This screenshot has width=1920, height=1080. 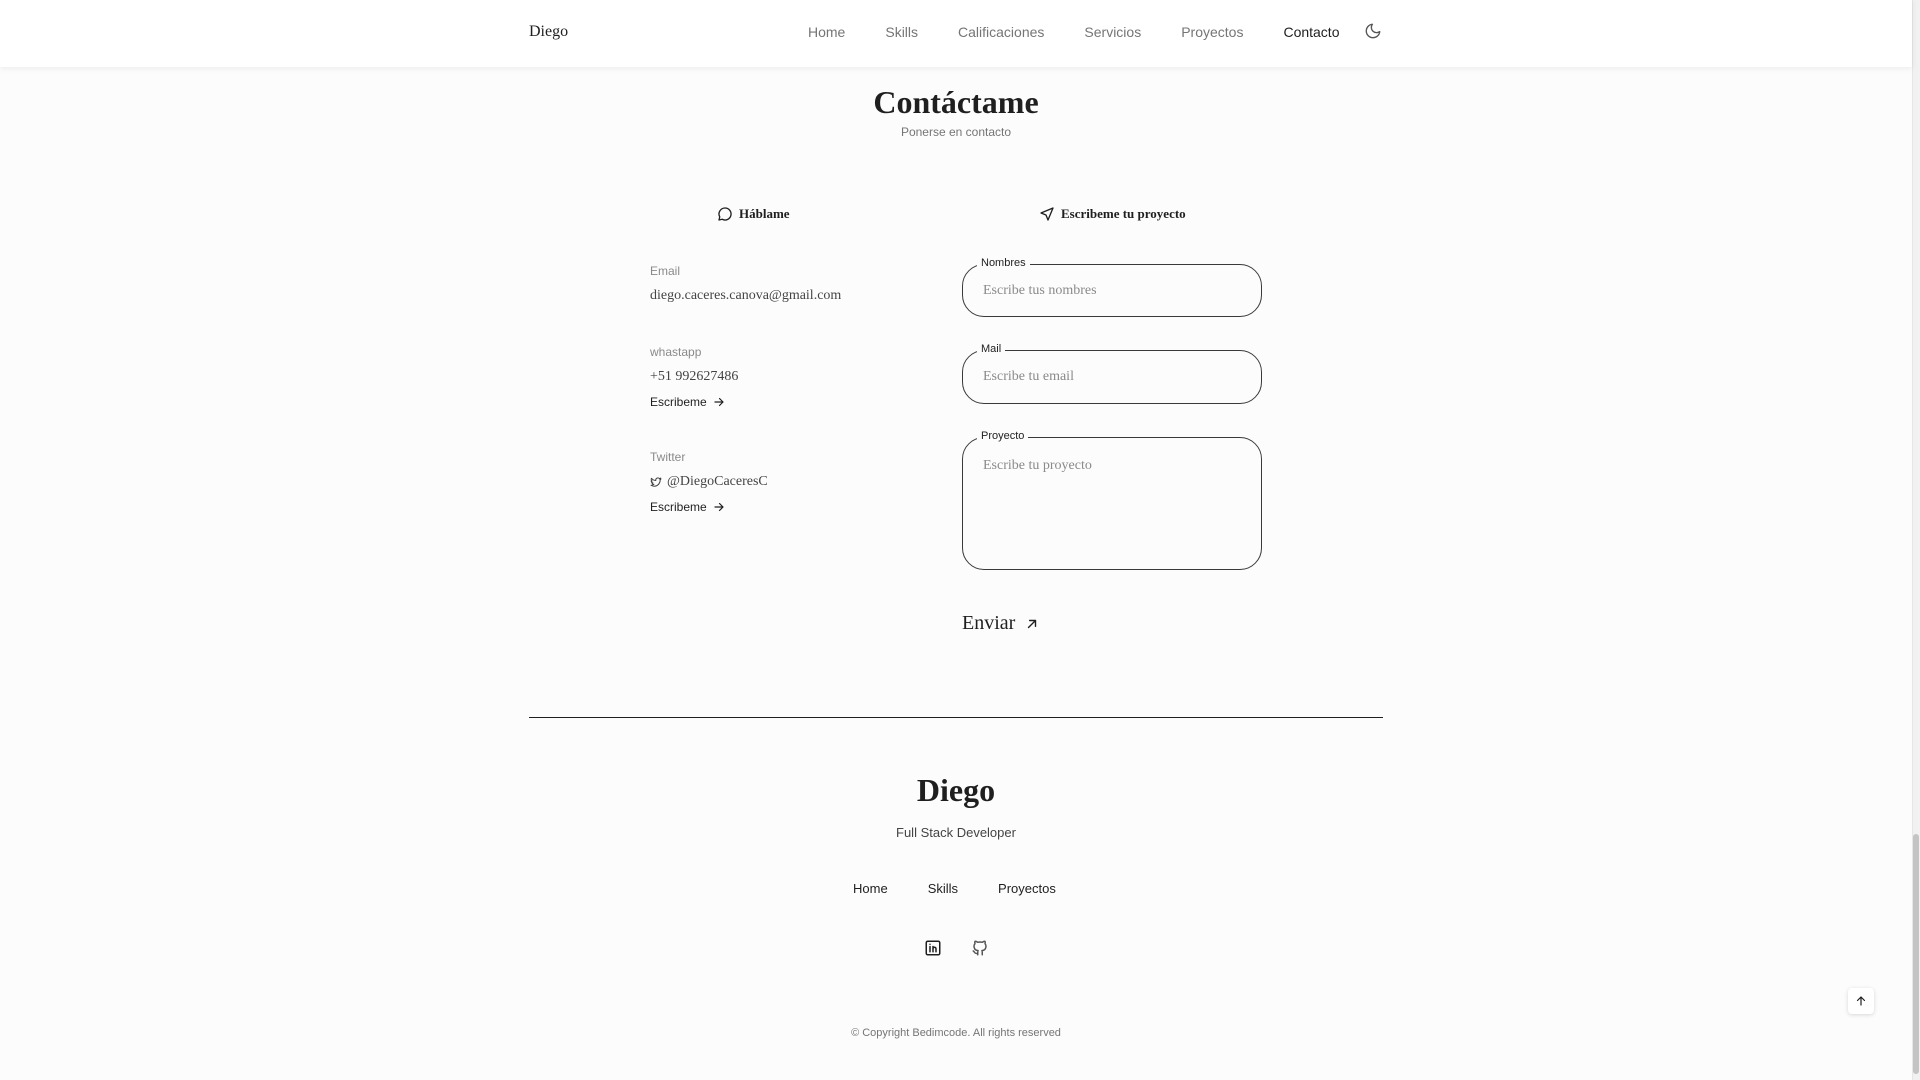 What do you see at coordinates (1112, 32) in the screenshot?
I see `nav-servicios: Servicios` at bounding box center [1112, 32].